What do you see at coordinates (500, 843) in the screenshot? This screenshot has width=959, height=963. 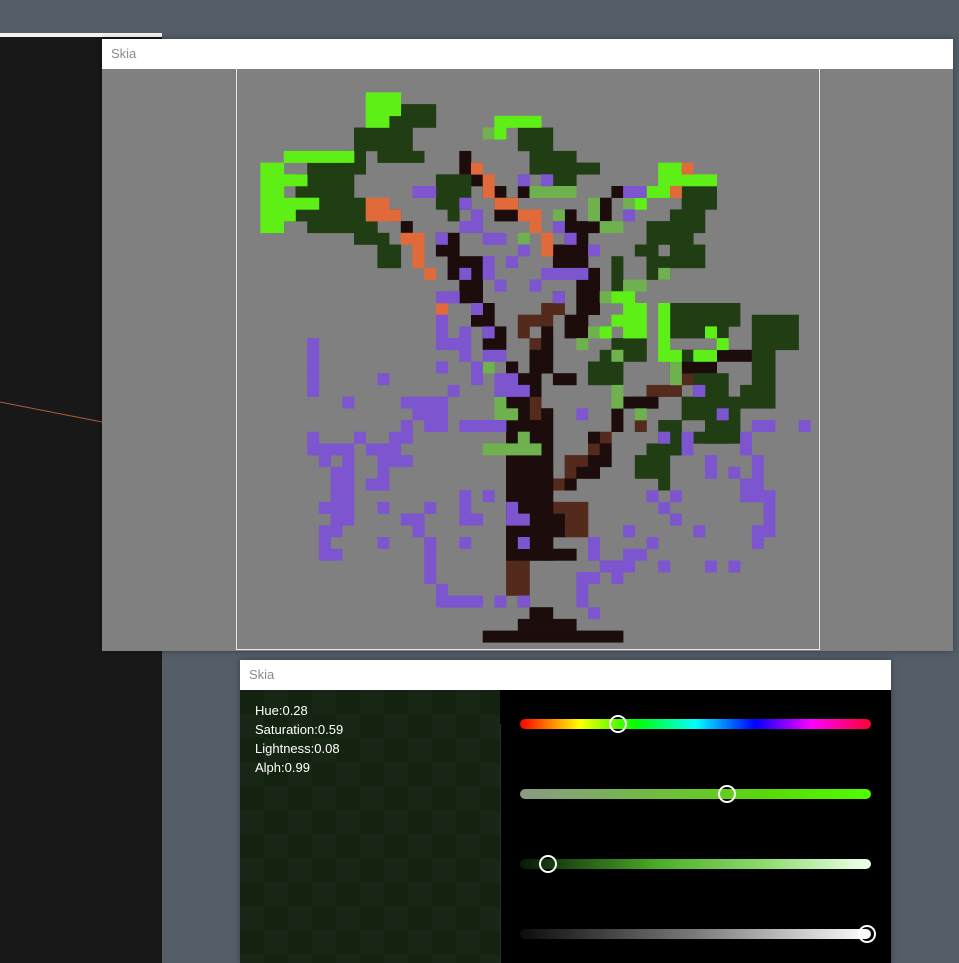 I see `panel-divider` at bounding box center [500, 843].